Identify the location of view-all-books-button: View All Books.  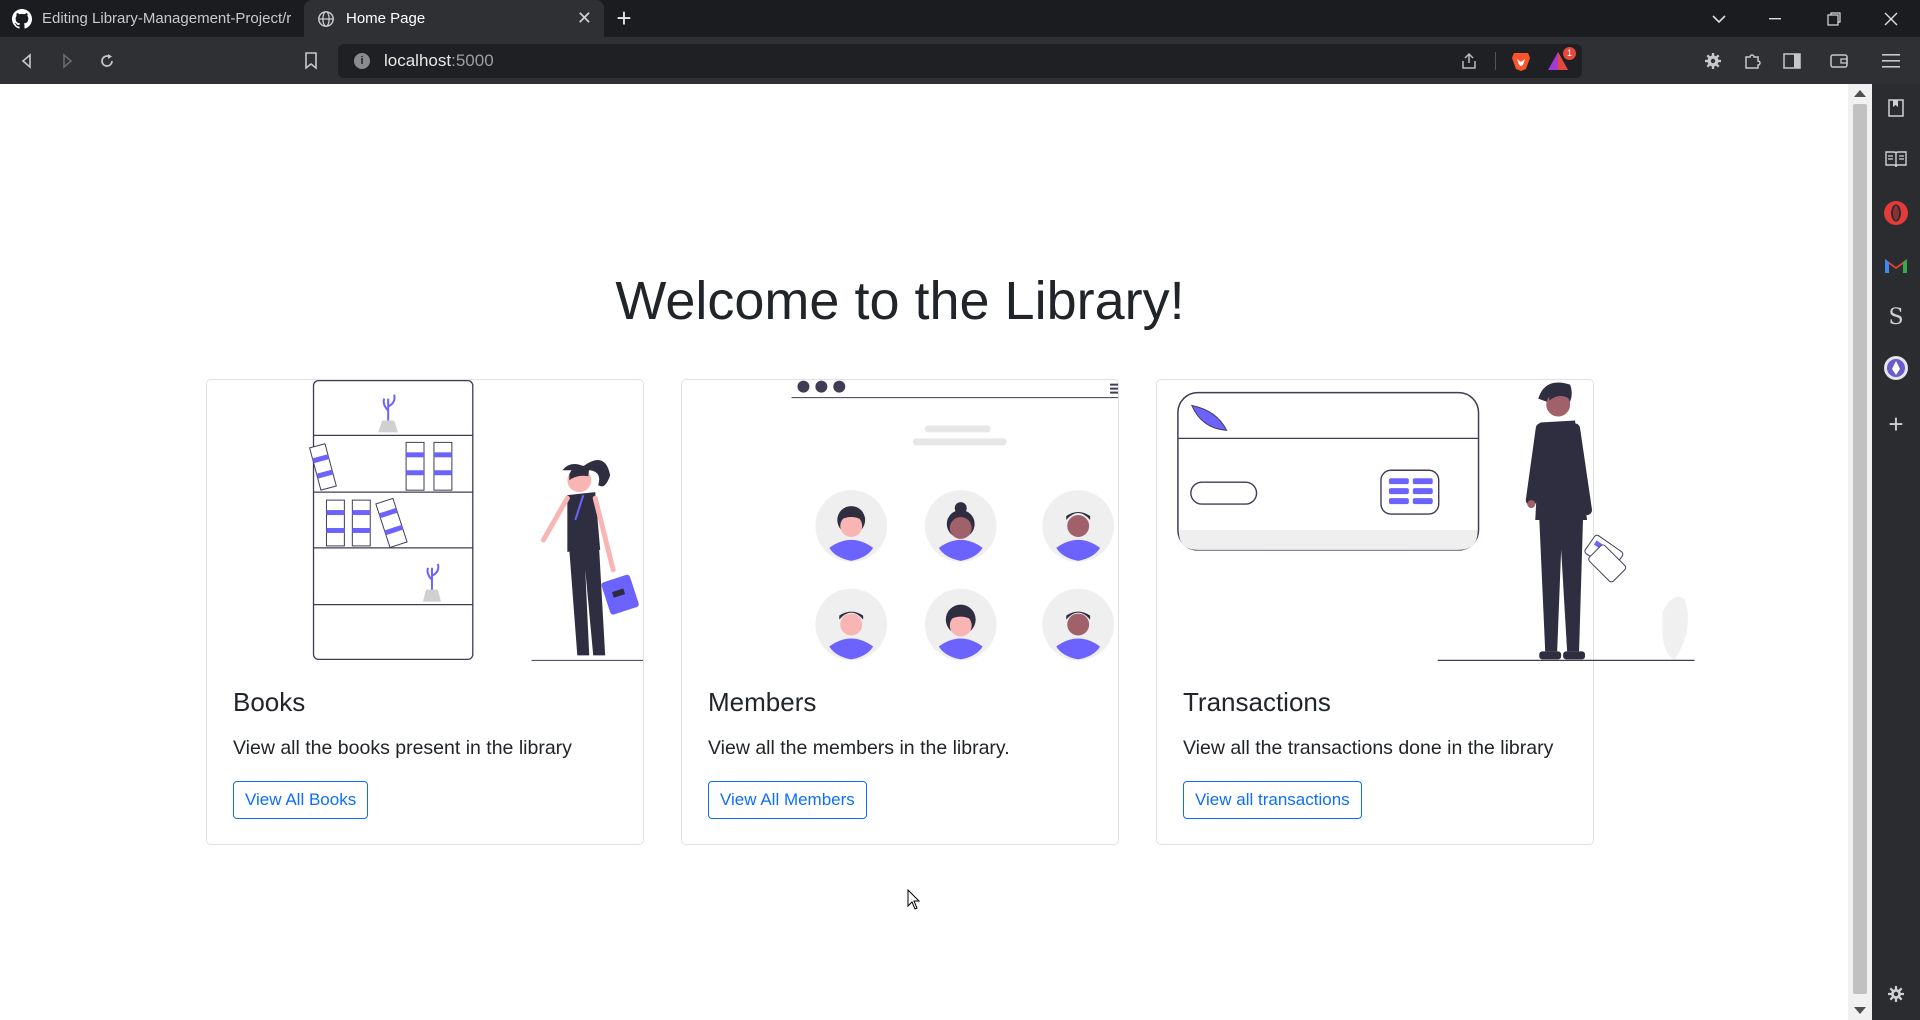
(301, 800).